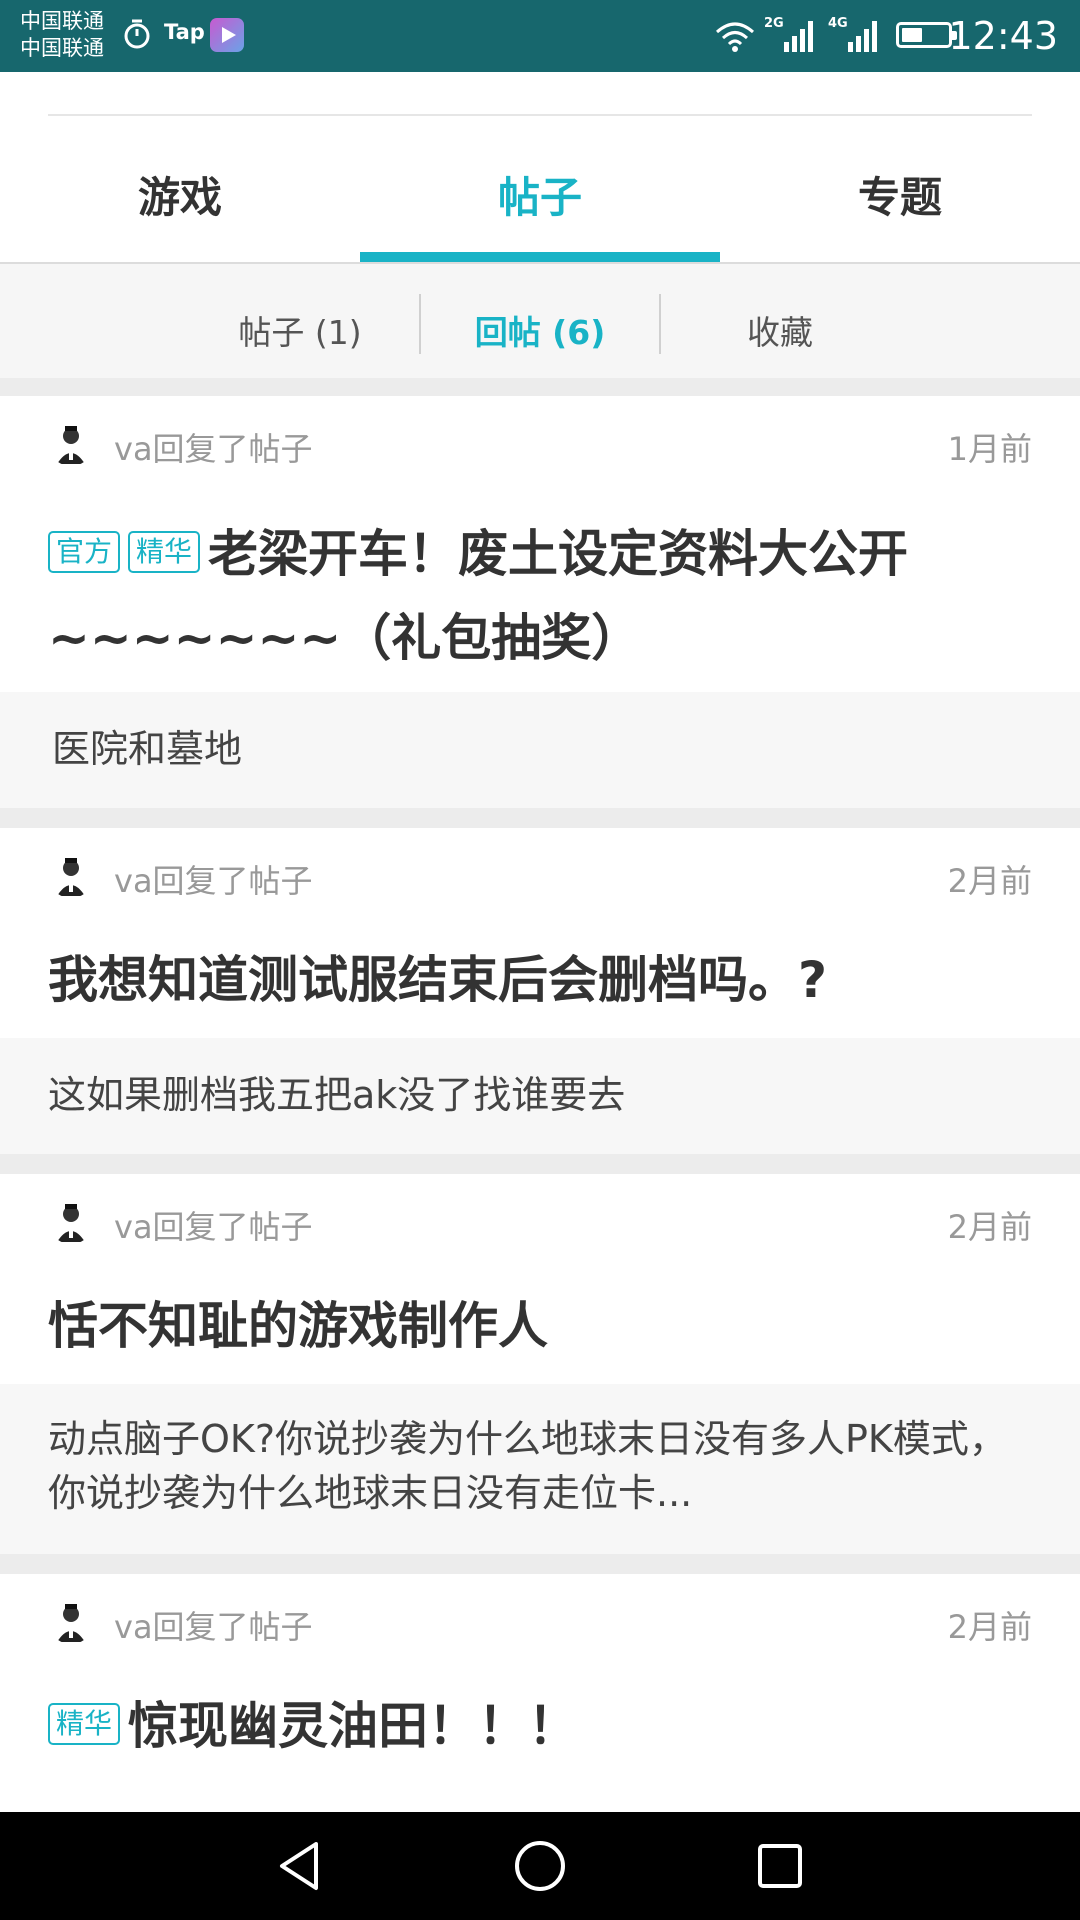 The width and height of the screenshot is (1080, 1920). Describe the element at coordinates (912, 35) in the screenshot. I see `battery-fill` at that location.